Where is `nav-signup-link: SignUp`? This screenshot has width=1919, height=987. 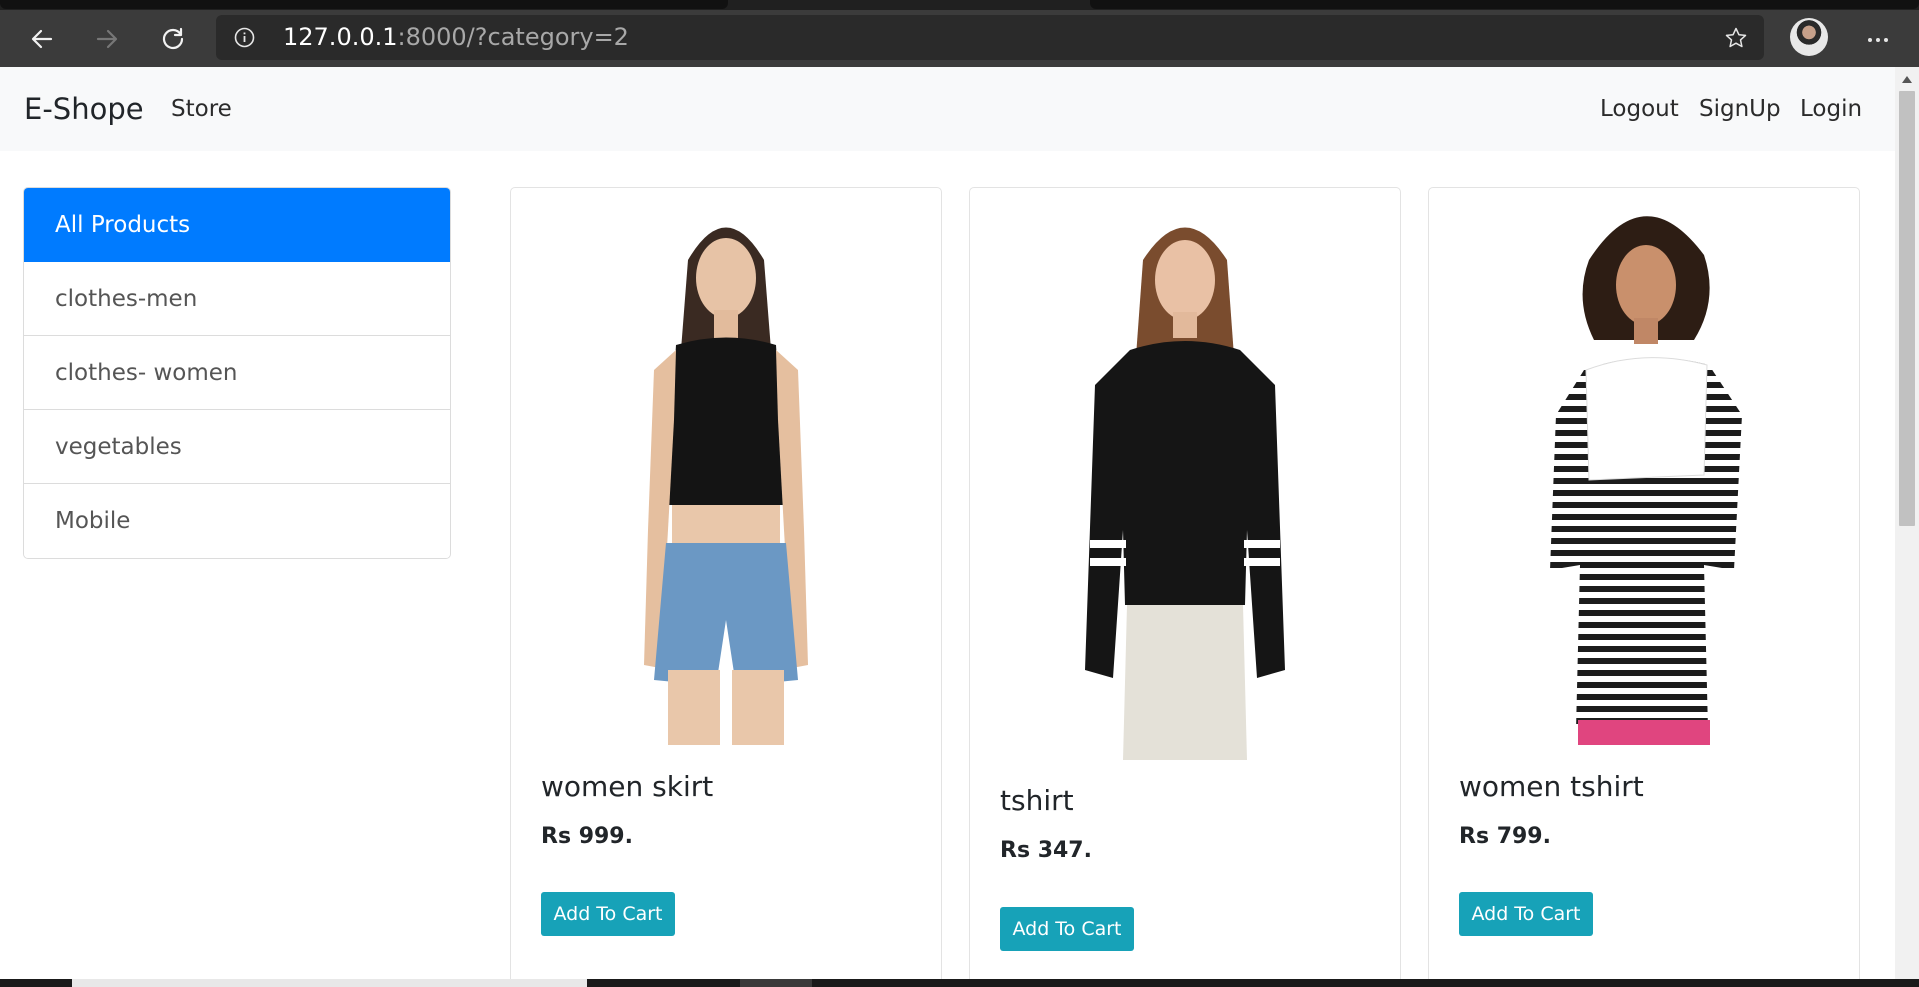
nav-signup-link: SignUp is located at coordinates (1740, 109).